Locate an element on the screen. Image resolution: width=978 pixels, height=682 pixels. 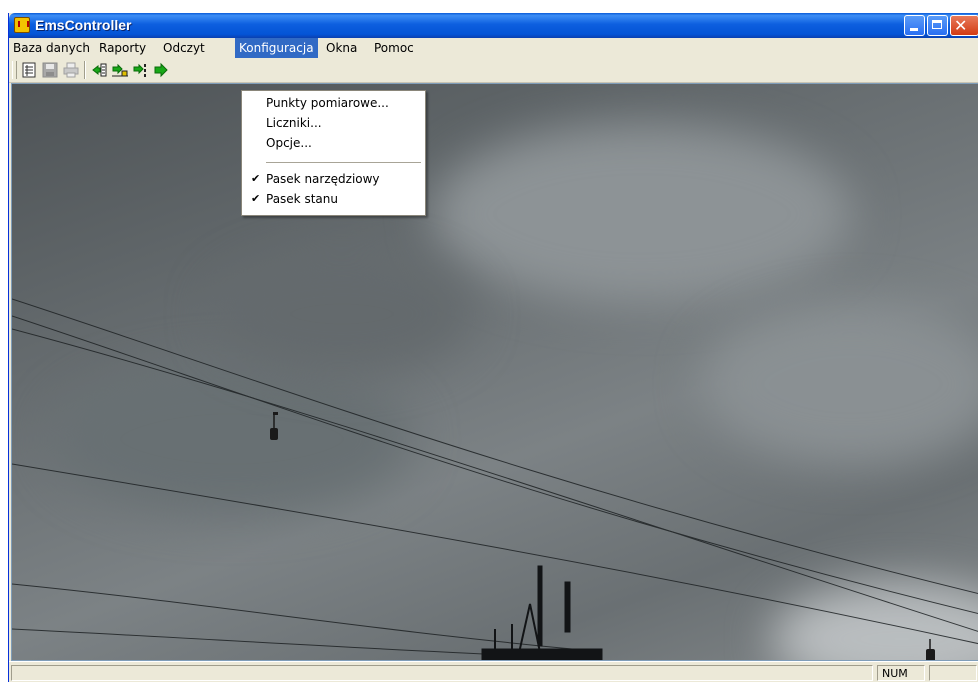
menu-item-pasek-narzedziowy: ✔ Pasek narzędziowy is located at coordinates (333, 179).